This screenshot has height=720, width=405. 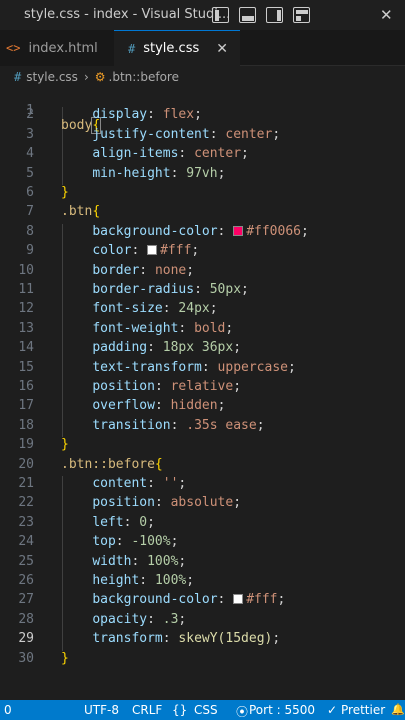 What do you see at coordinates (282, 710) in the screenshot?
I see `live-server-port: Port : 5500` at bounding box center [282, 710].